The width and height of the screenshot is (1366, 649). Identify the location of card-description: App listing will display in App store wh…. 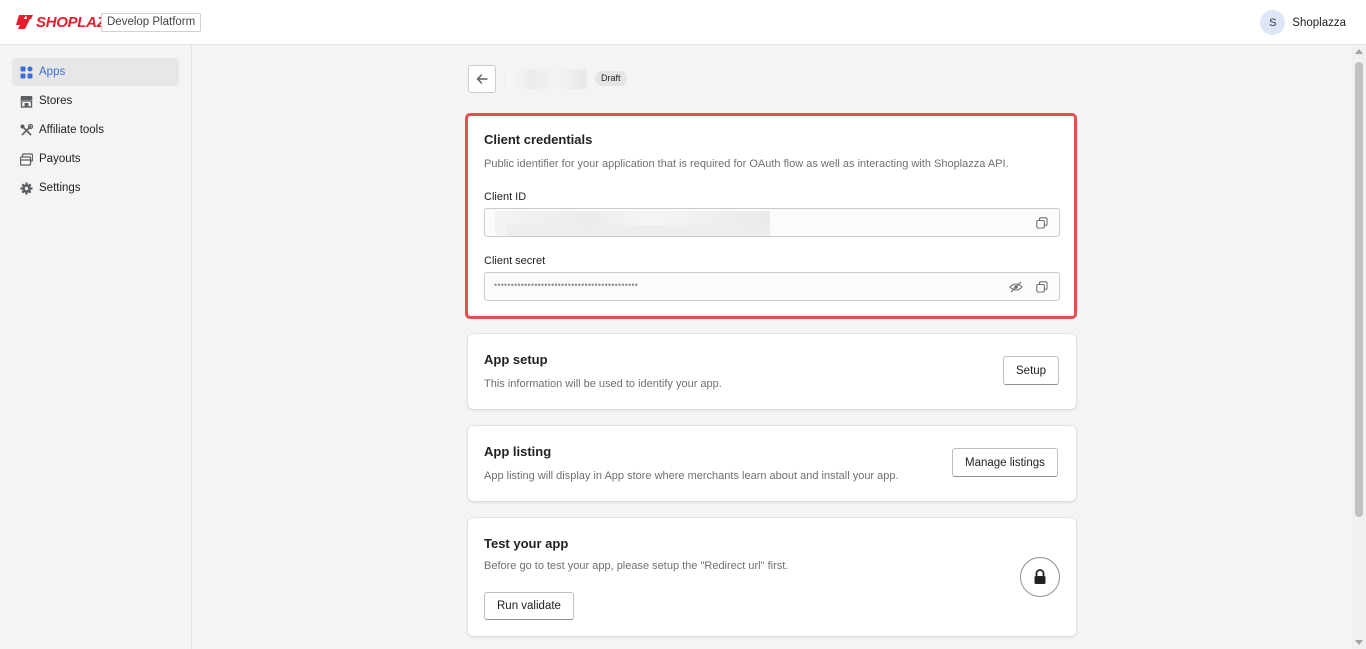
(691, 476).